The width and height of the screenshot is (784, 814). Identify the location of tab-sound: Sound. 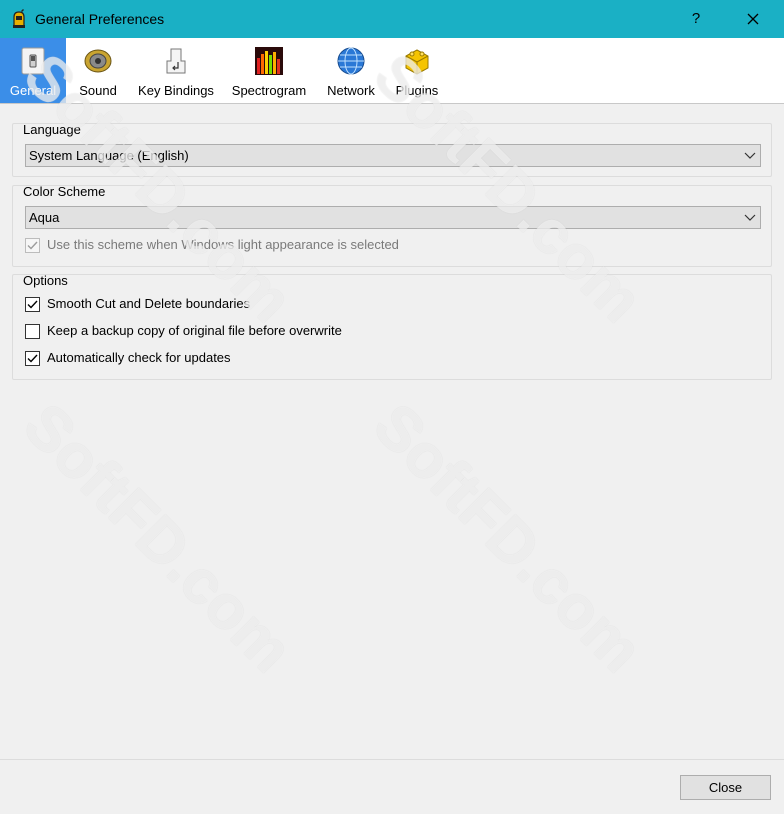
(98, 70).